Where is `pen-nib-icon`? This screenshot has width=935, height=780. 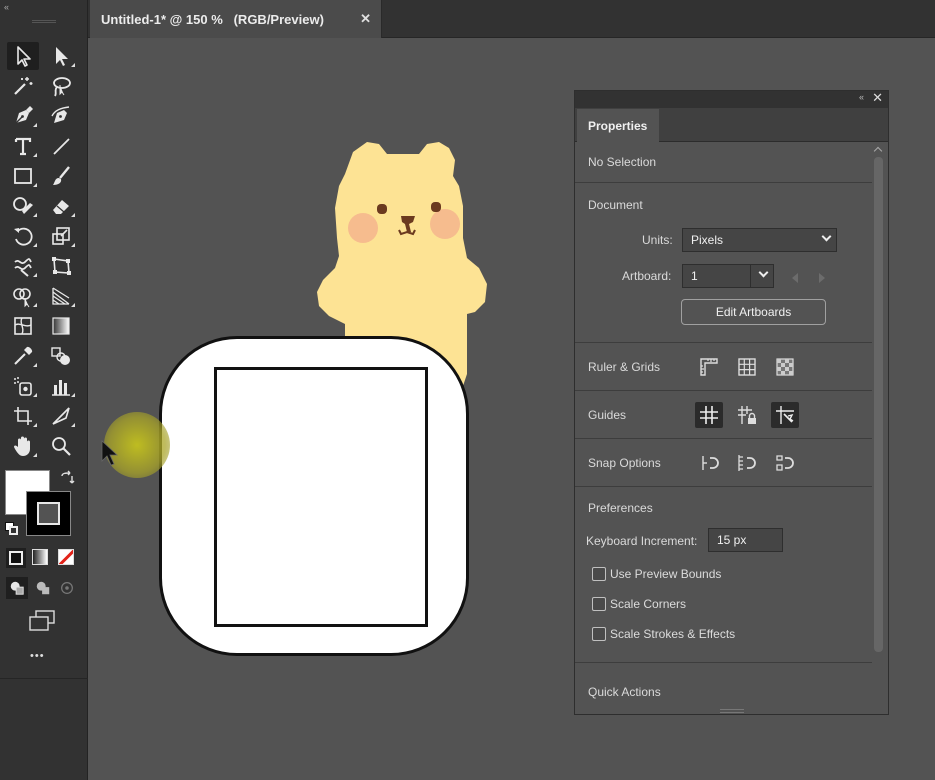 pen-nib-icon is located at coordinates (24, 115).